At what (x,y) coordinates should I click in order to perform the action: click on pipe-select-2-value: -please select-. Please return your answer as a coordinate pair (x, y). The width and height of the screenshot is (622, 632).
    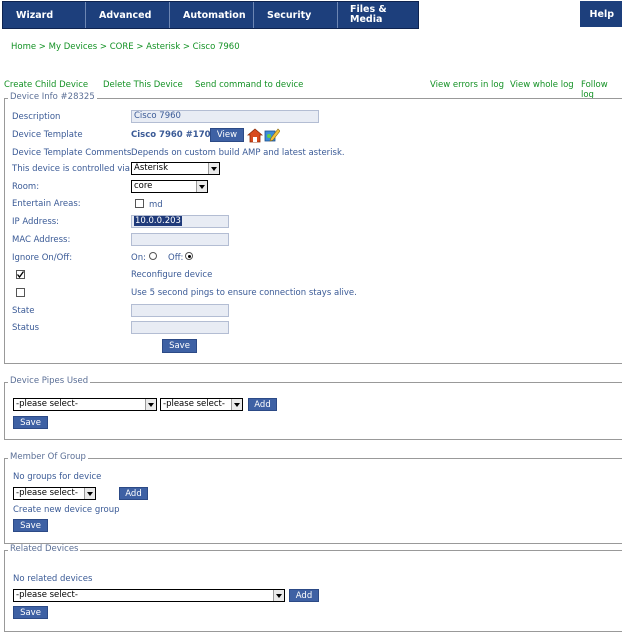
    Looking at the image, I should click on (194, 404).